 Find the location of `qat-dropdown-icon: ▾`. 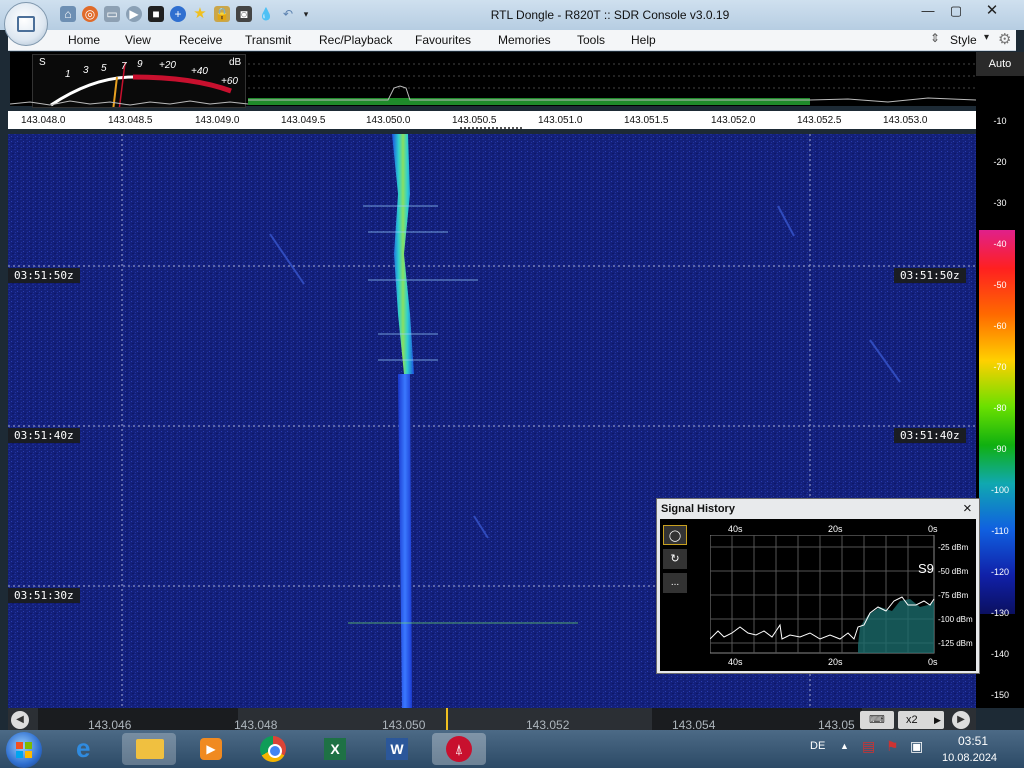

qat-dropdown-icon: ▾ is located at coordinates (306, 14).